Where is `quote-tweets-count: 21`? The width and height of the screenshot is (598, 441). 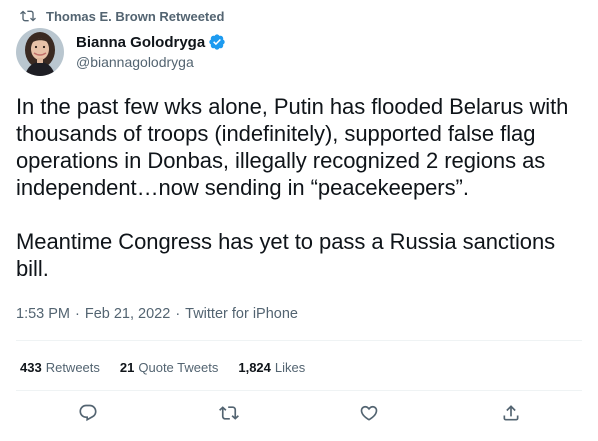 quote-tweets-count: 21 is located at coordinates (127, 367).